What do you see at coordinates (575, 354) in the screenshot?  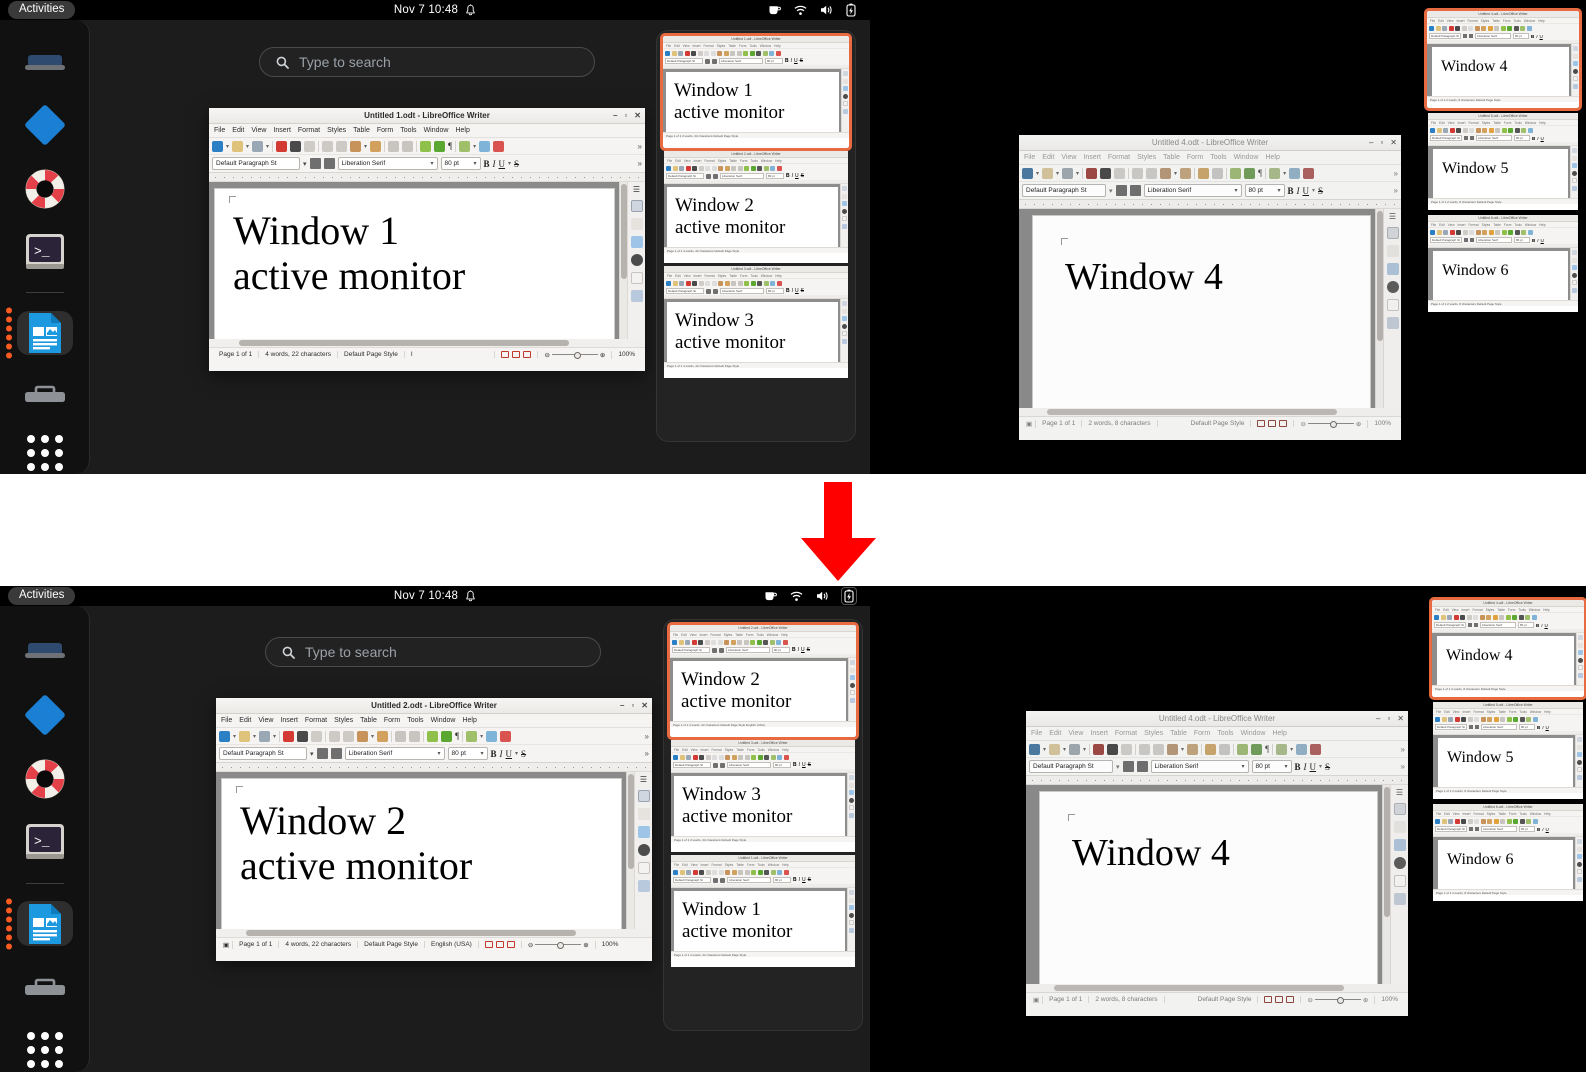 I see `status-zoom-slider: ⊖ ⊕` at bounding box center [575, 354].